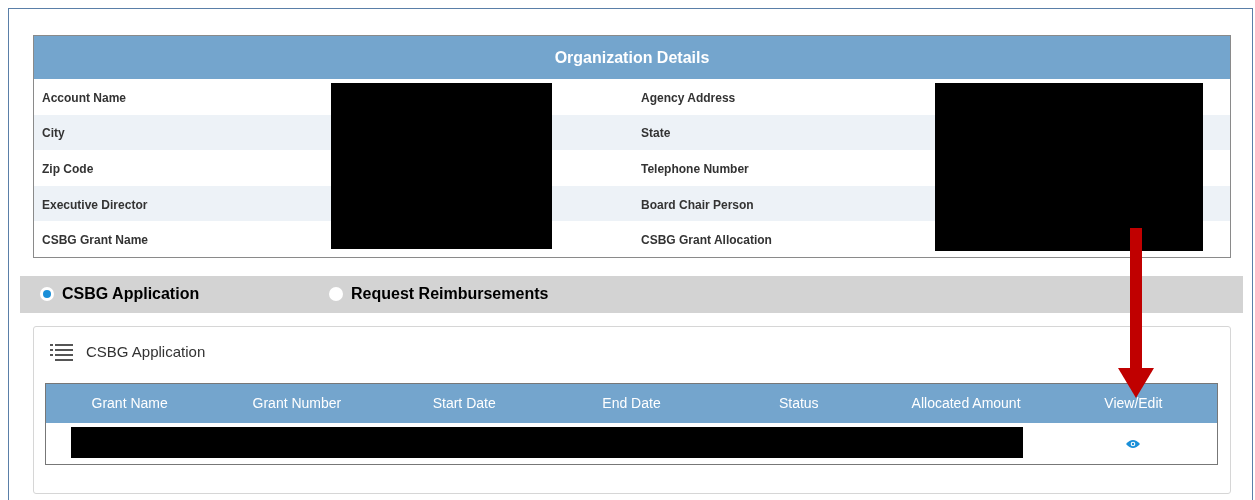 The width and height of the screenshot is (1255, 500). What do you see at coordinates (95, 204) in the screenshot?
I see `field-label: Executive Director` at bounding box center [95, 204].